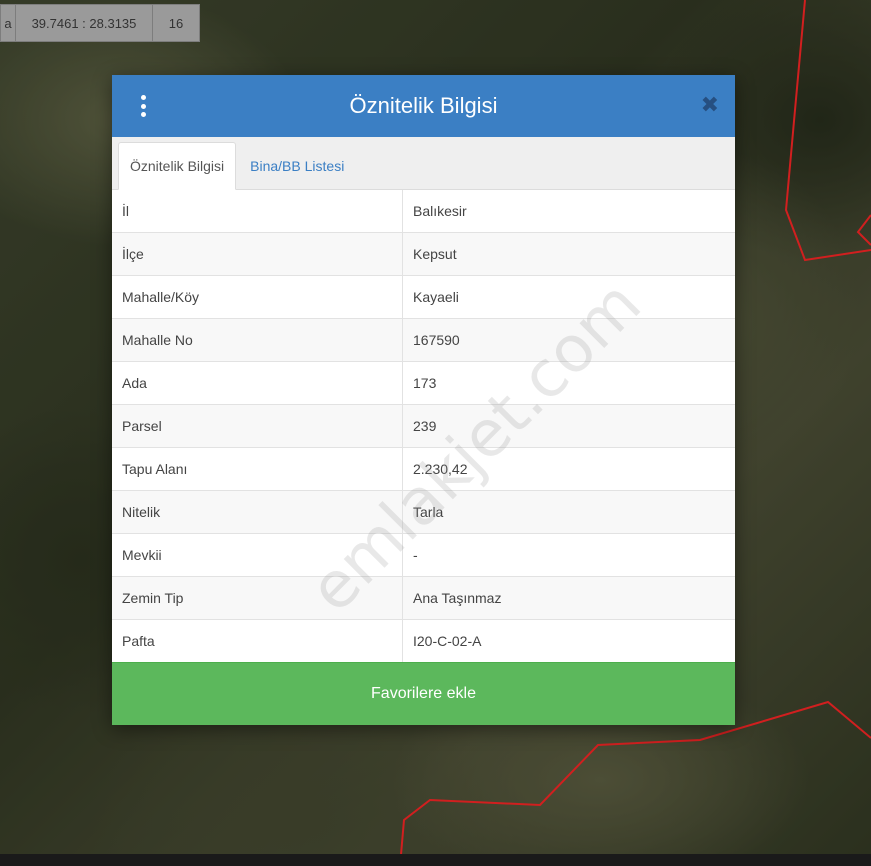  Describe the element at coordinates (568, 469) in the screenshot. I see `attribute-value: 2.230,42` at that location.